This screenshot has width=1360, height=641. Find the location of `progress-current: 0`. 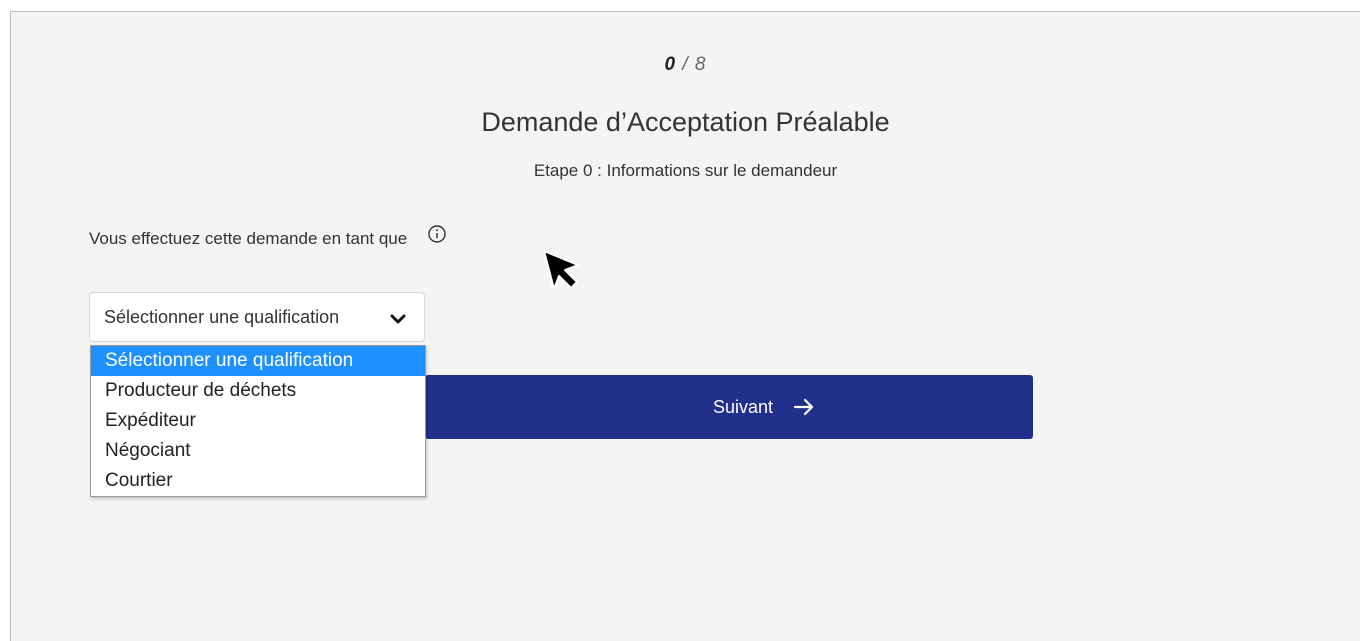

progress-current: 0 is located at coordinates (670, 64).